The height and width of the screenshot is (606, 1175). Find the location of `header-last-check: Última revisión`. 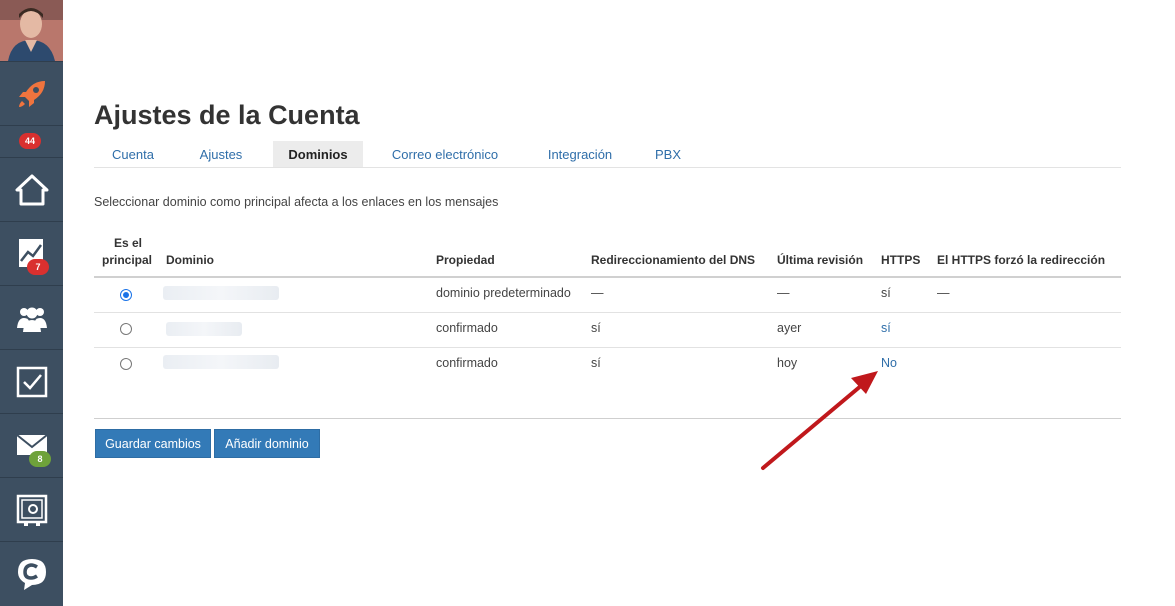

header-last-check: Última revisión is located at coordinates (820, 260).